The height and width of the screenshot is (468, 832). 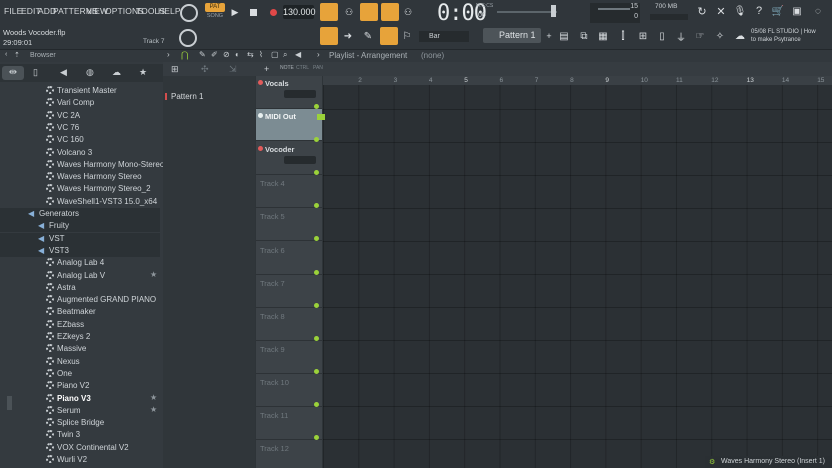 What do you see at coordinates (169, 11) in the screenshot?
I see `menu-help: HELP` at bounding box center [169, 11].